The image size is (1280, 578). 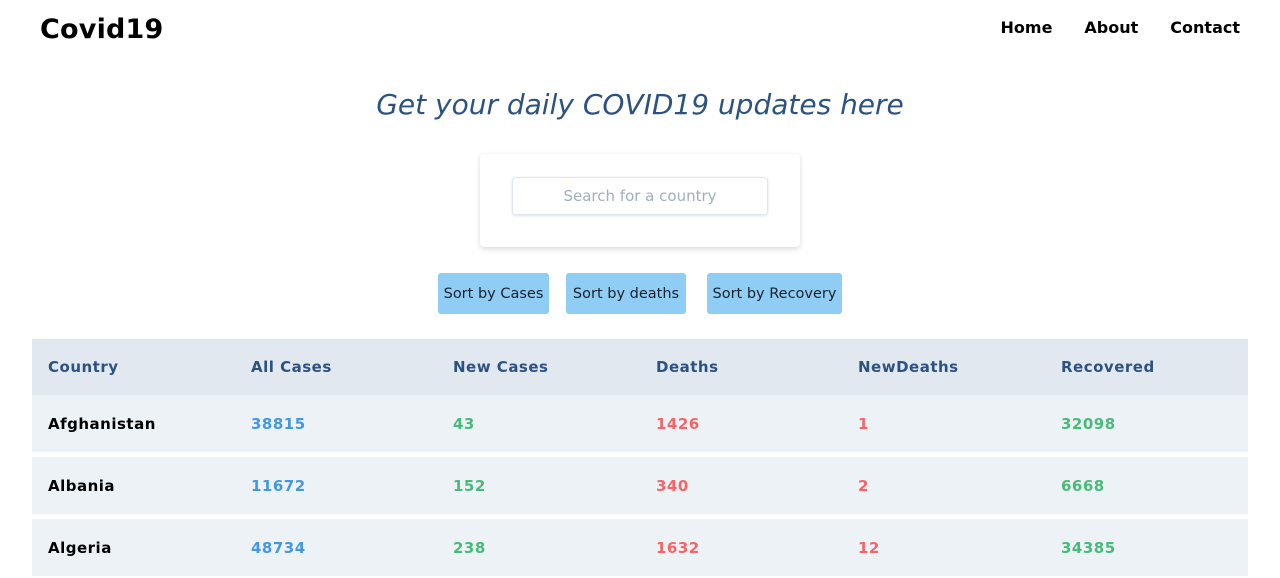 What do you see at coordinates (278, 547) in the screenshot?
I see `cell-all-cases: 48734` at bounding box center [278, 547].